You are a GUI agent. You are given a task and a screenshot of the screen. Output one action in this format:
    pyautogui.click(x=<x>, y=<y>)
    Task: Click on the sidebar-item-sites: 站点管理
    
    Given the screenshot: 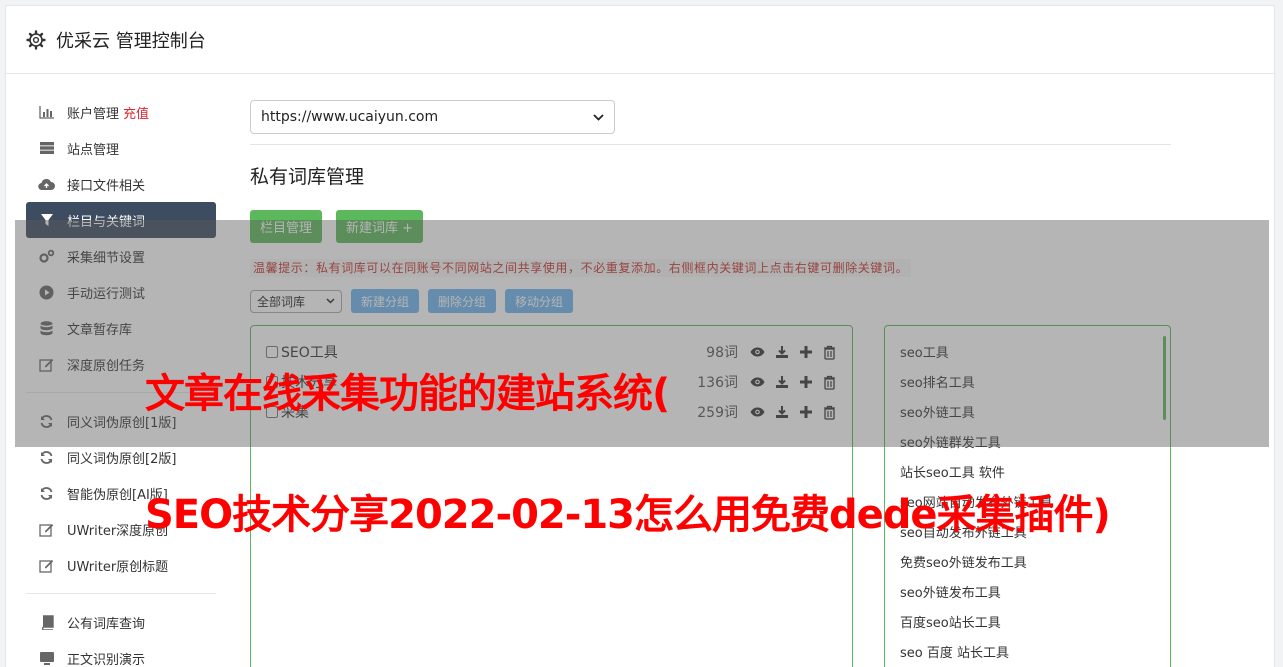 What is the action you would take?
    pyautogui.click(x=121, y=148)
    